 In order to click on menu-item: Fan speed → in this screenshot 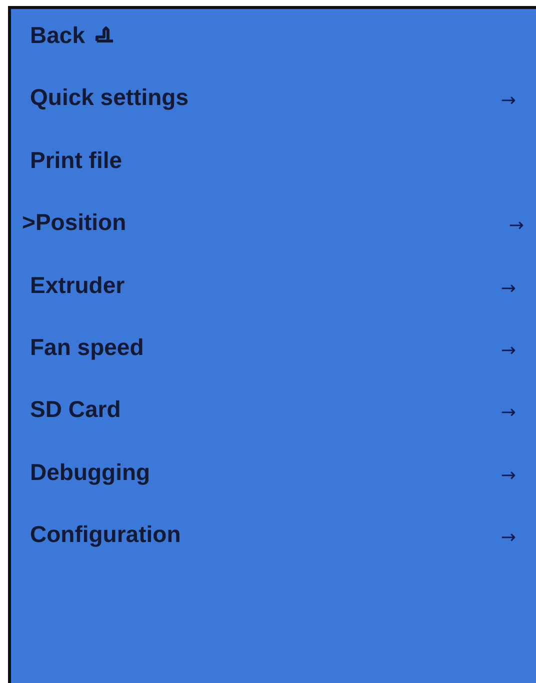, I will do `click(273, 364)`.